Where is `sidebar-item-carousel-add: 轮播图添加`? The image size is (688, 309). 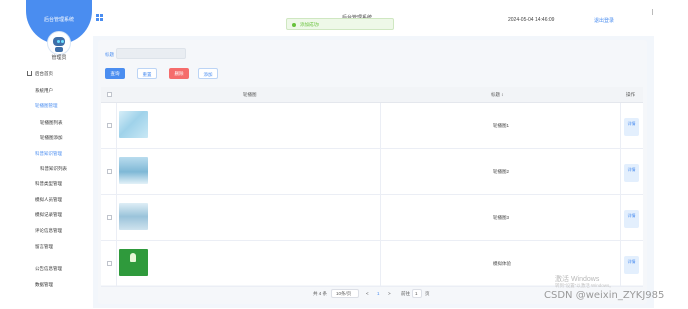
sidebar-item-carousel-add: 轮播图添加 is located at coordinates (51, 138).